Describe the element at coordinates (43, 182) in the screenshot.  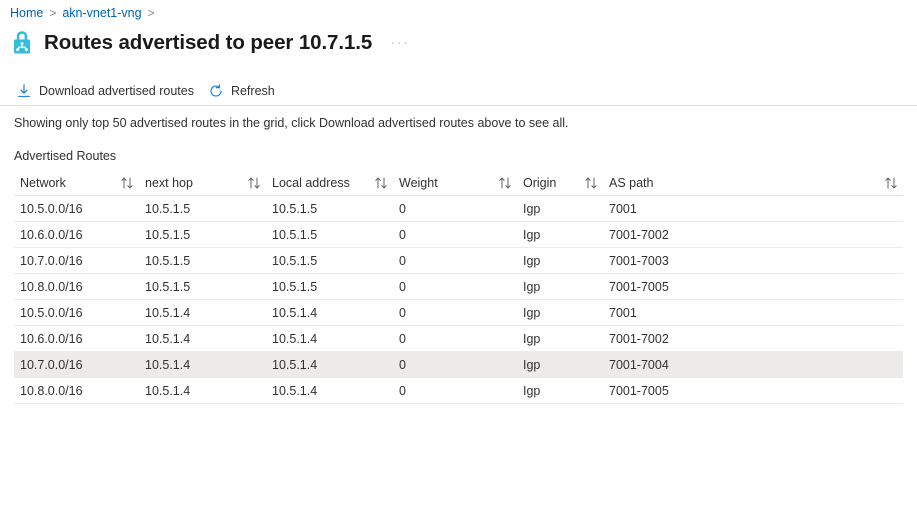
I see `column-header-network-label: Network` at that location.